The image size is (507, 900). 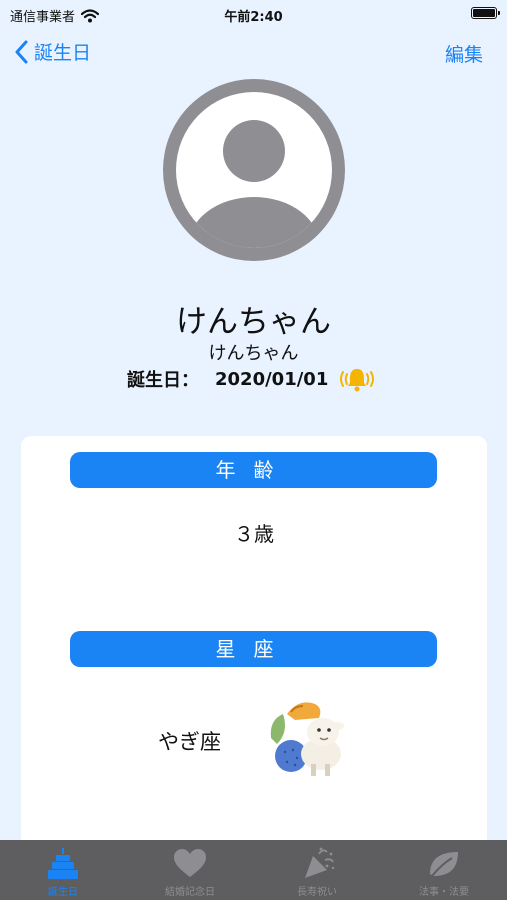 What do you see at coordinates (190, 863) in the screenshot?
I see `heart-icon` at bounding box center [190, 863].